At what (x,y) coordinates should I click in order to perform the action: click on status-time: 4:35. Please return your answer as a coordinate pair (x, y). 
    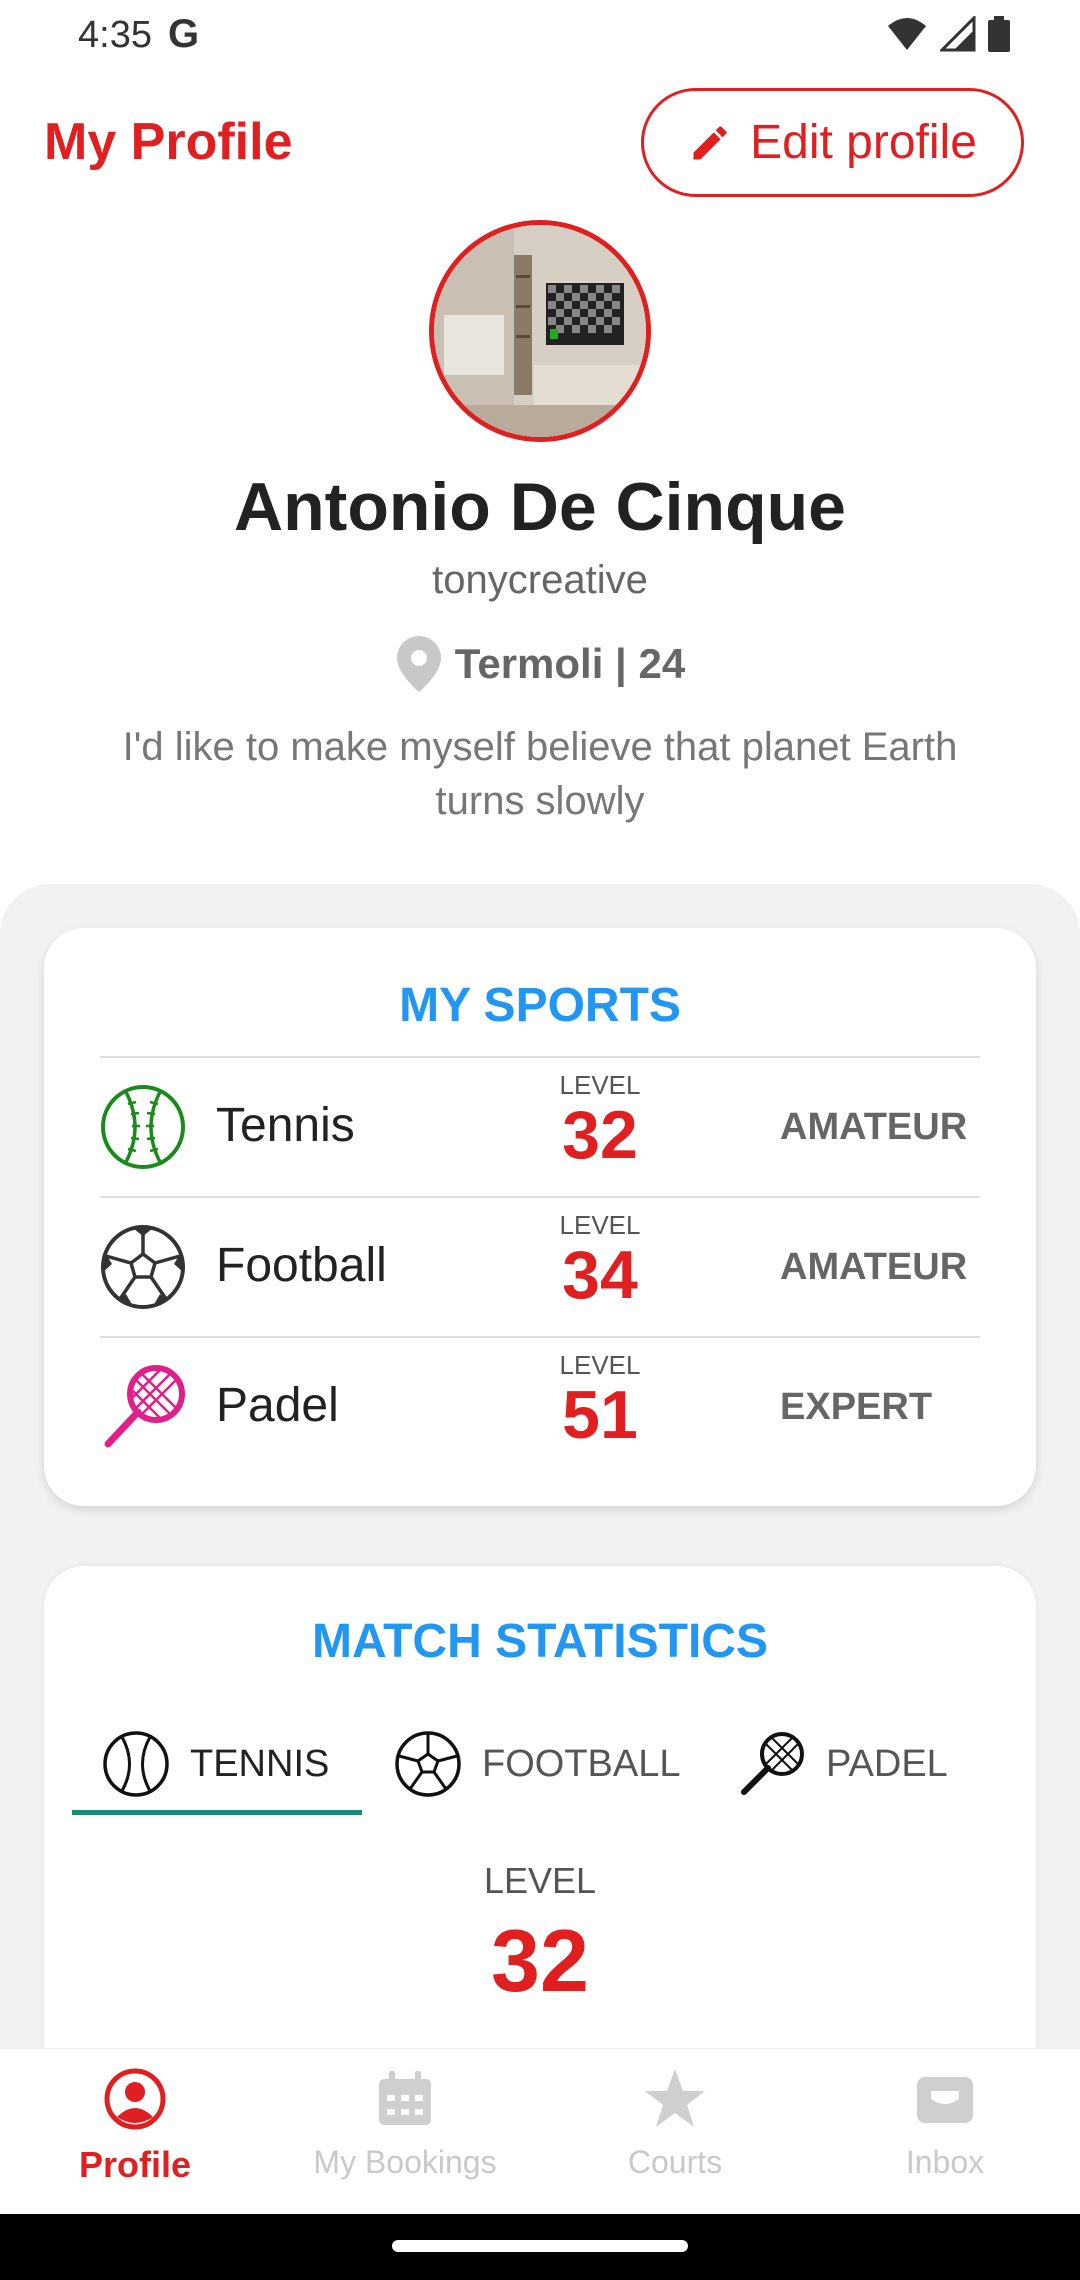
    Looking at the image, I should click on (115, 35).